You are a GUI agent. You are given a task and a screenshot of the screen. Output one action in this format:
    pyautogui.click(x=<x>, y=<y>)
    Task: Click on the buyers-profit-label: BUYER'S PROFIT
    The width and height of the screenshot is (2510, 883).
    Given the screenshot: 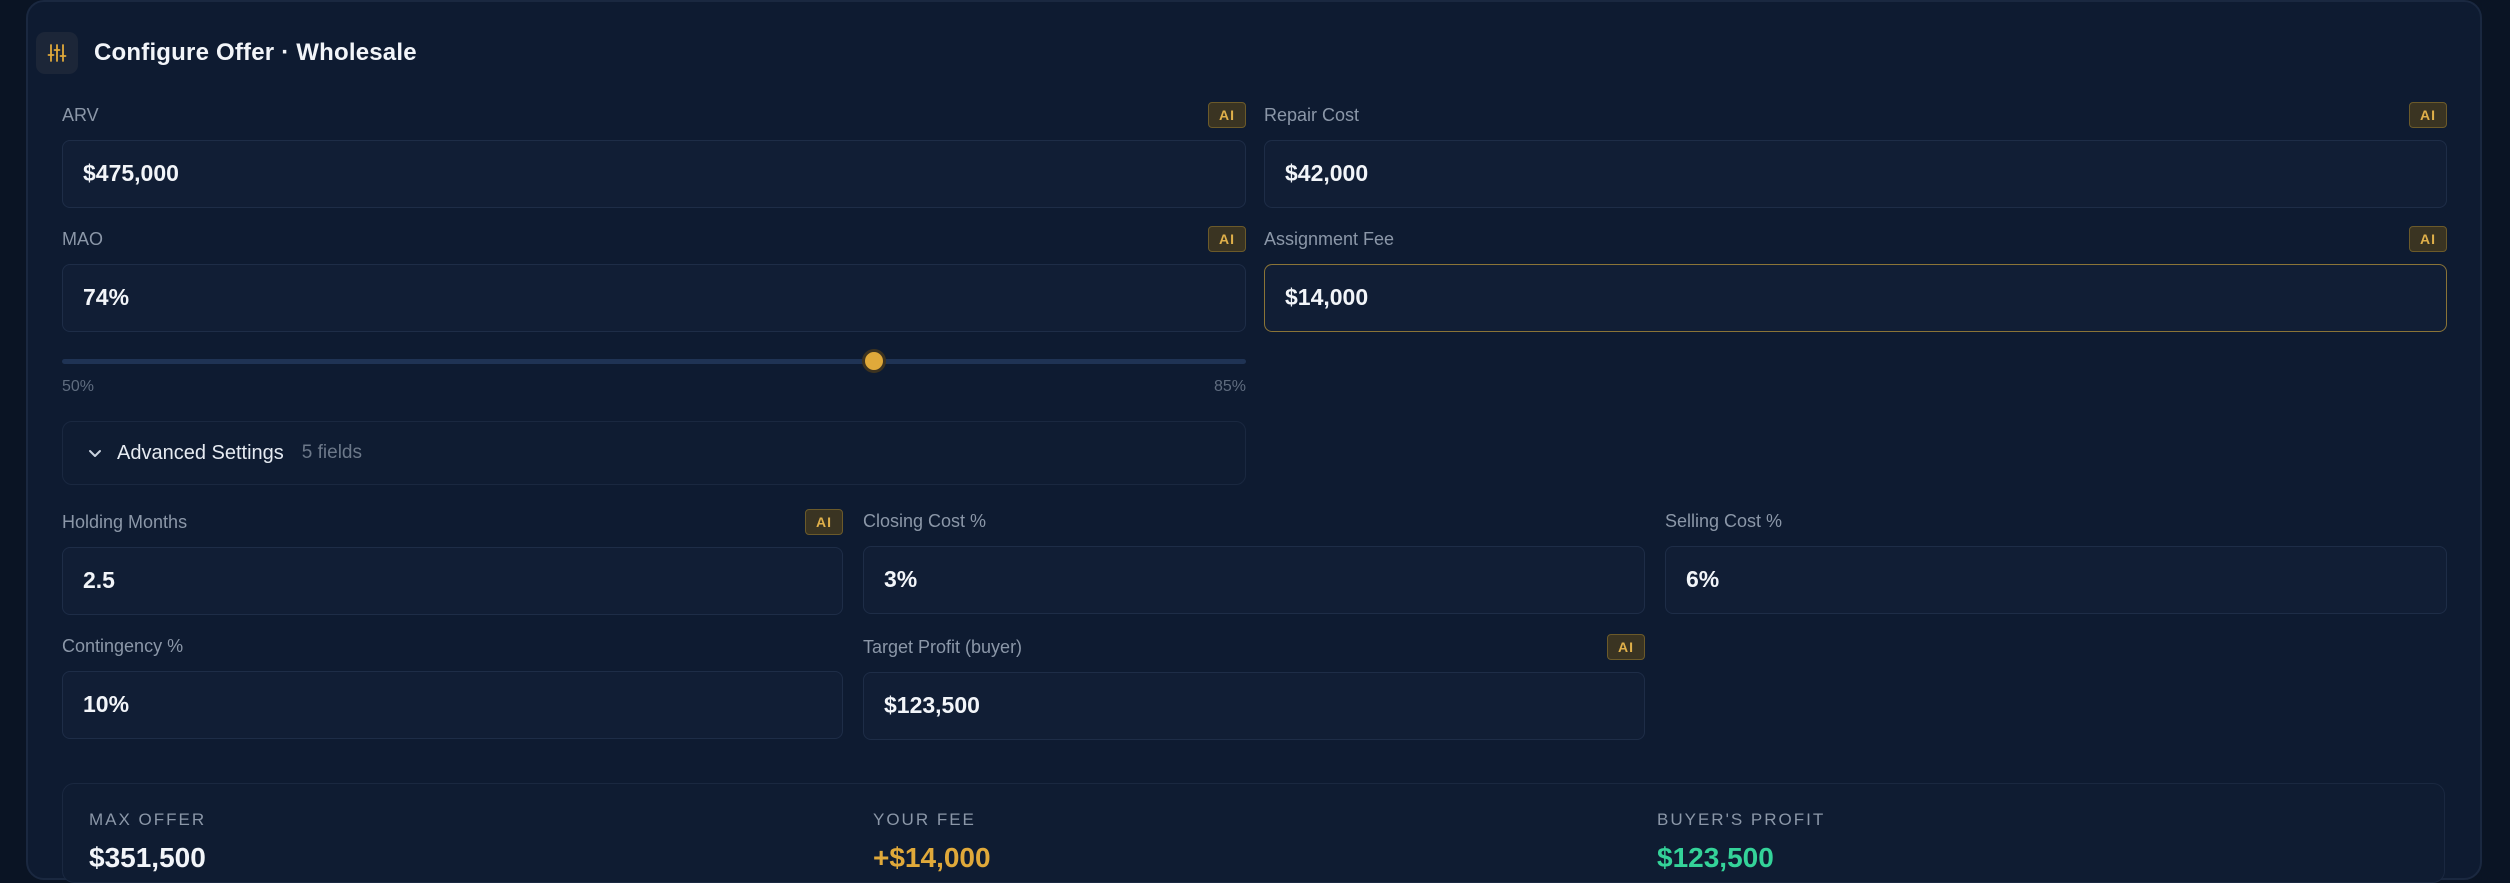 What is the action you would take?
    pyautogui.click(x=1741, y=819)
    